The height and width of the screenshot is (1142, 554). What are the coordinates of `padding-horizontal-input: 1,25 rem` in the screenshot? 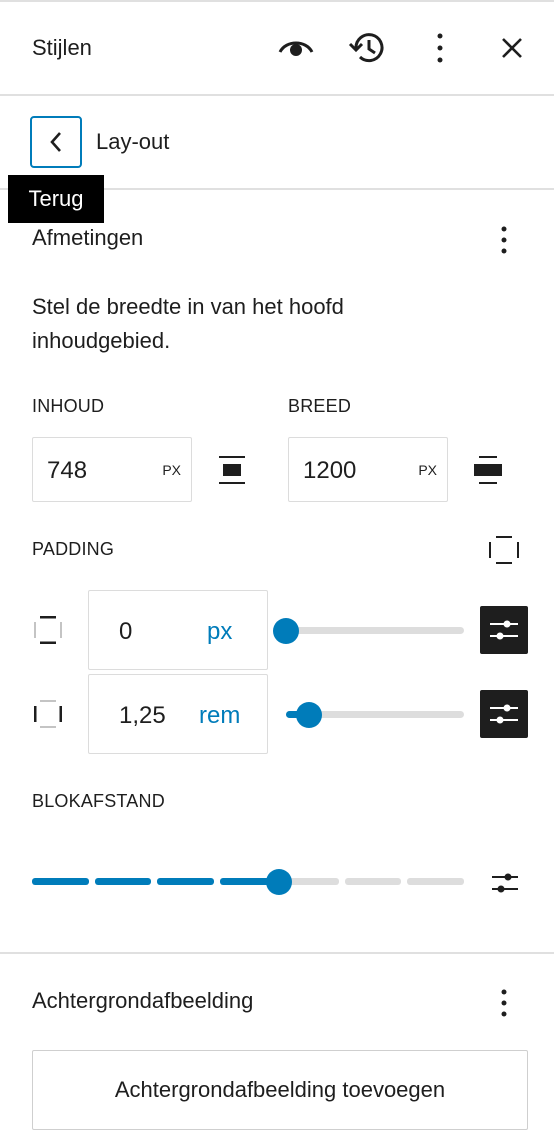 It's located at (178, 714).